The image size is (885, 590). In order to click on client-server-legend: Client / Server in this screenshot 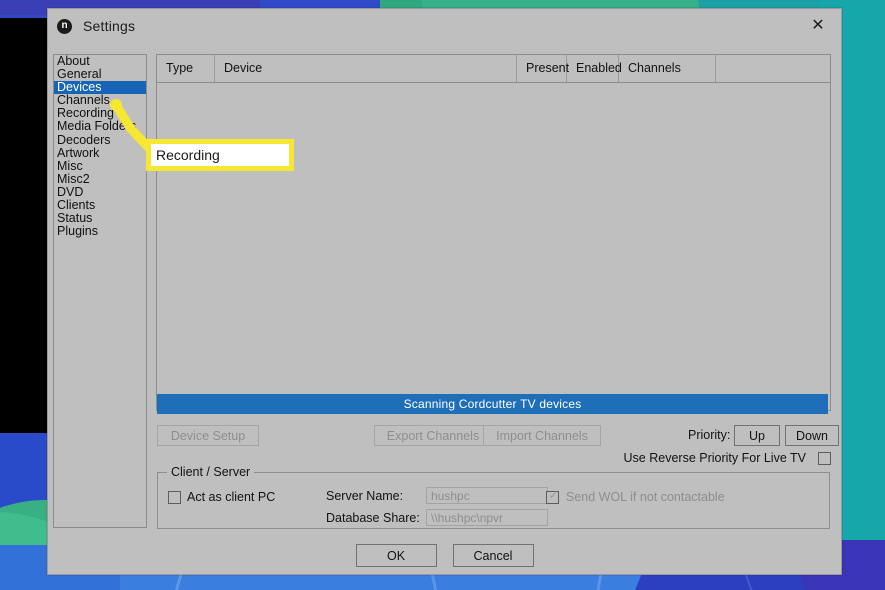, I will do `click(211, 472)`.